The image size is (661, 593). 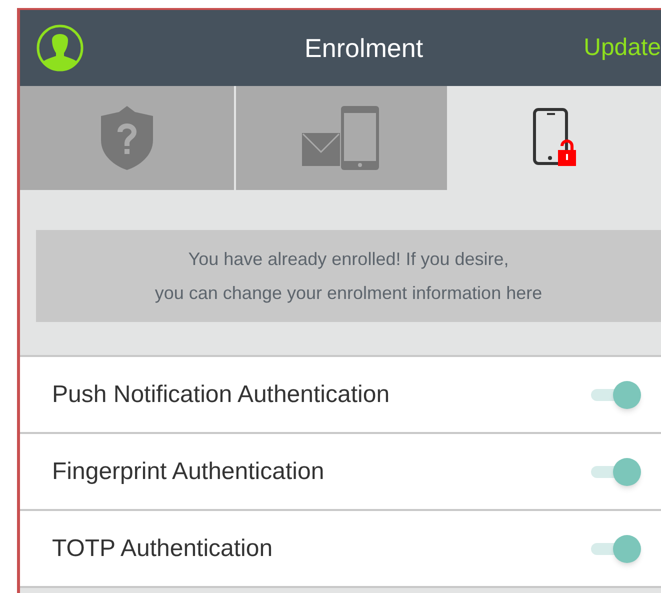 What do you see at coordinates (221, 395) in the screenshot?
I see `setting-label: Push Notification Authentication` at bounding box center [221, 395].